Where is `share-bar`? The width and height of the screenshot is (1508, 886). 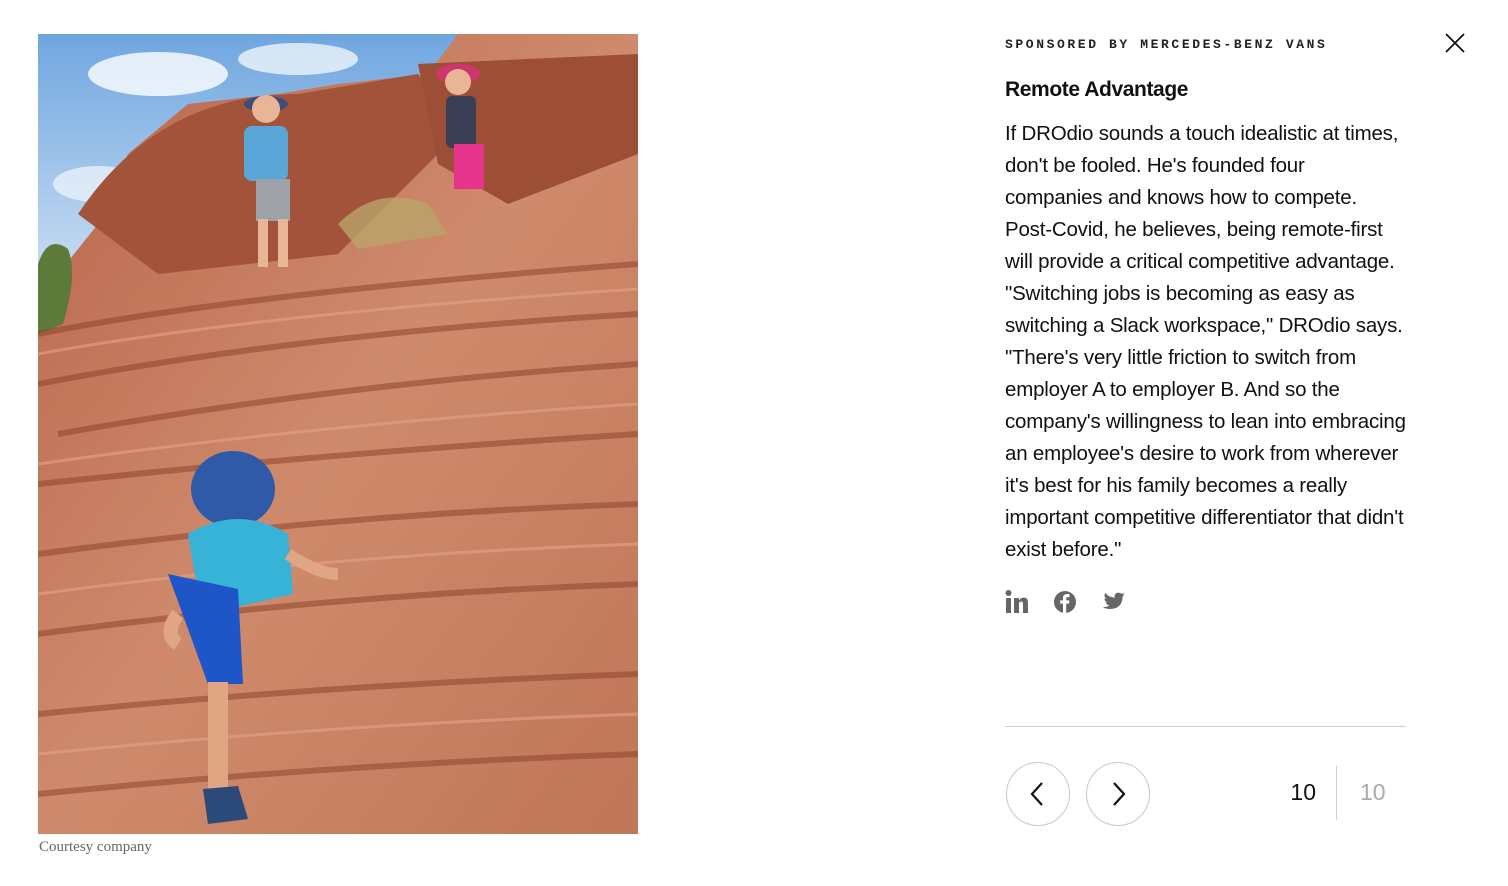
share-bar is located at coordinates (1065, 602).